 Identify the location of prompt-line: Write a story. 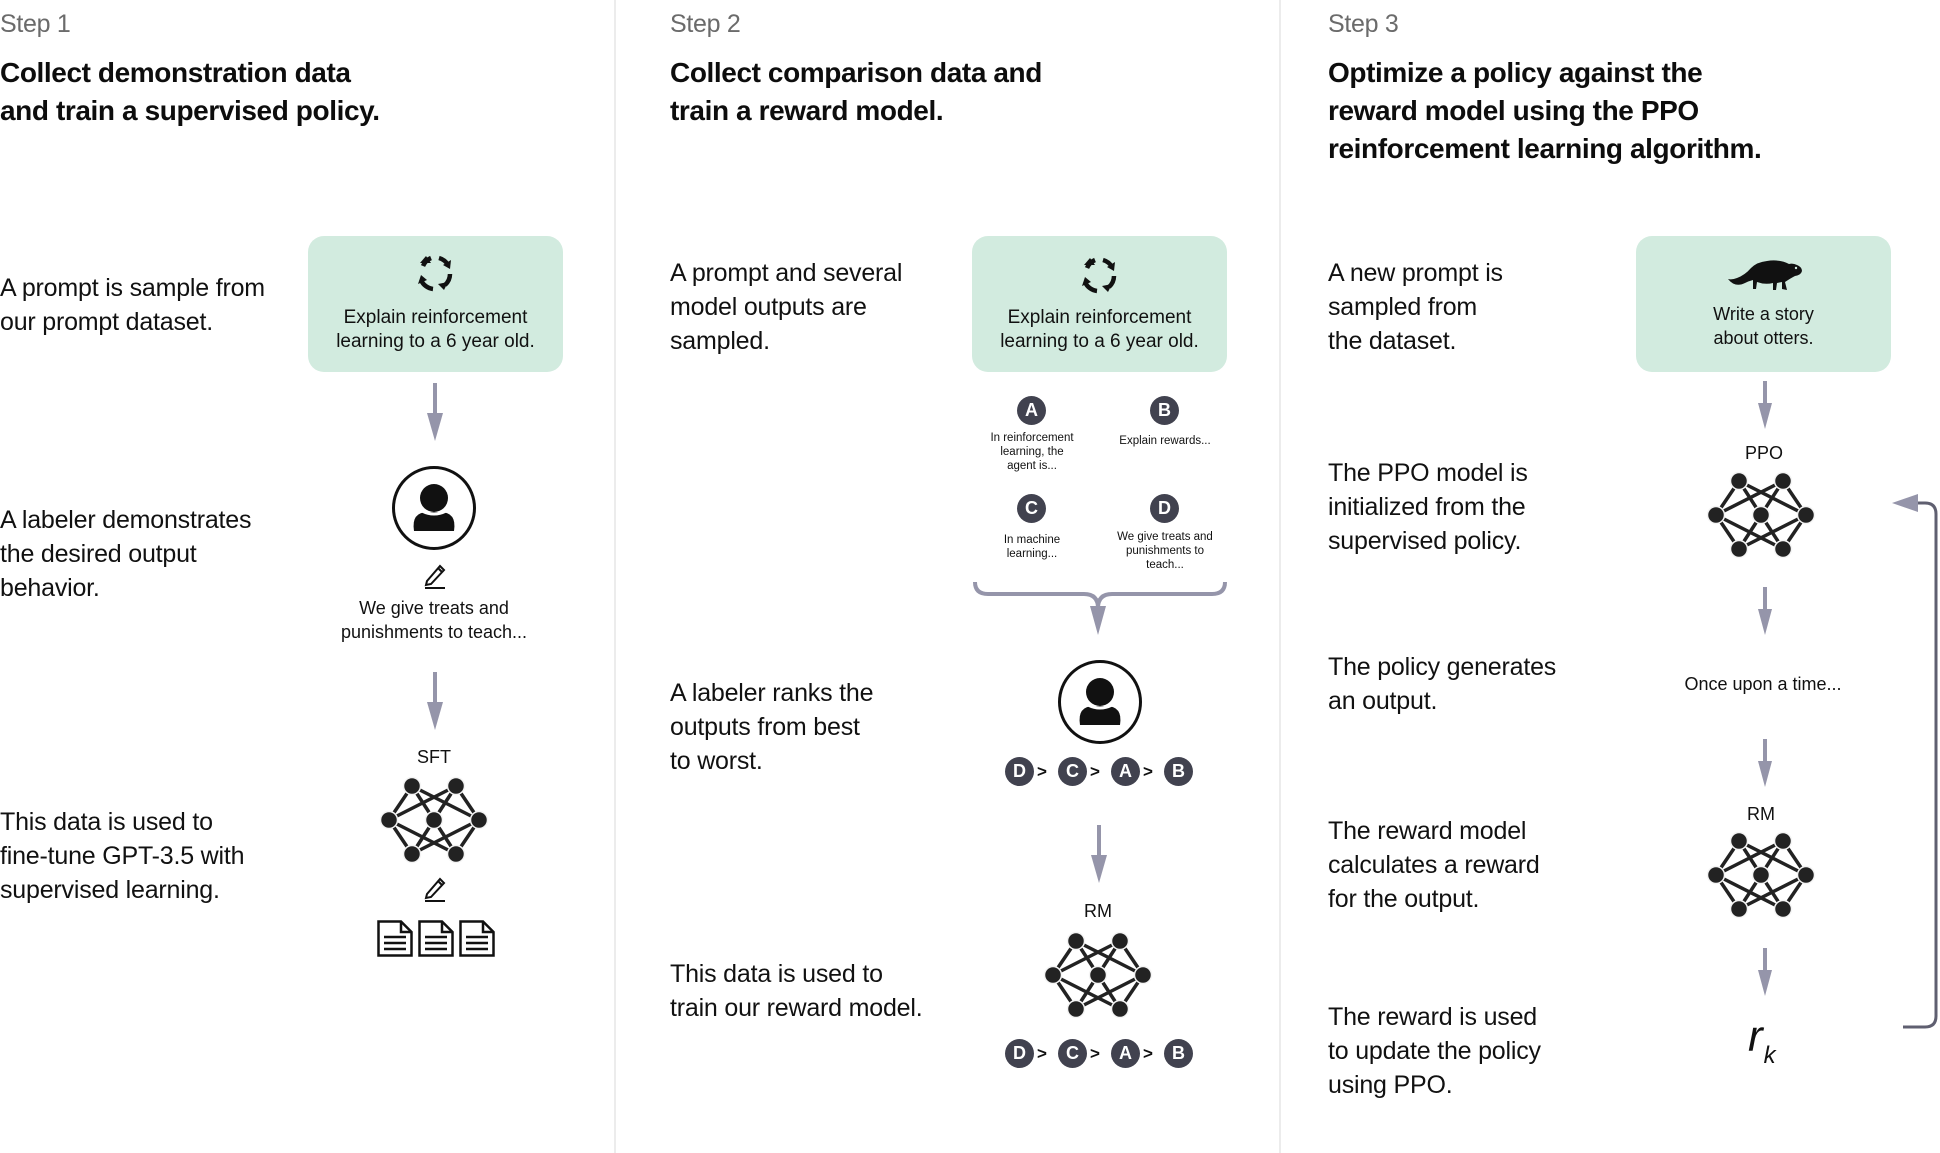
(1763, 314).